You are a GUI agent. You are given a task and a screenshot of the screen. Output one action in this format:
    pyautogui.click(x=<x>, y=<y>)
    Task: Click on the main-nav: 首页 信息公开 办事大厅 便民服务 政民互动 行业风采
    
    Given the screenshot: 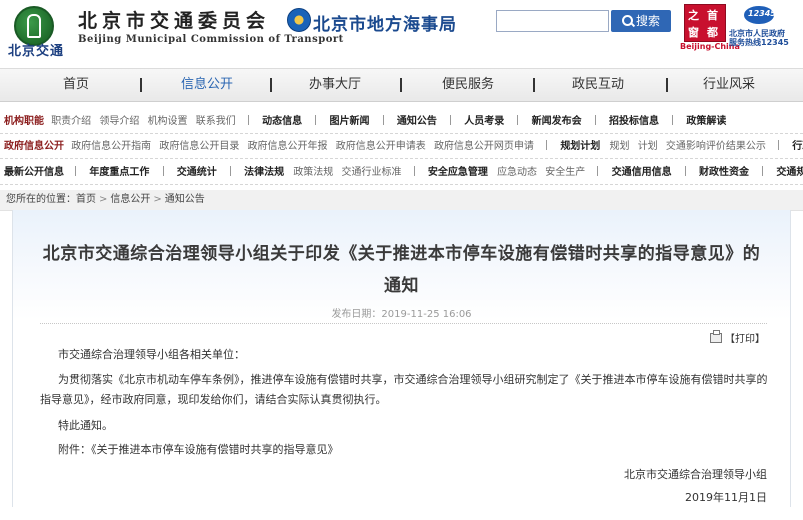 What is the action you would take?
    pyautogui.click(x=401, y=85)
    